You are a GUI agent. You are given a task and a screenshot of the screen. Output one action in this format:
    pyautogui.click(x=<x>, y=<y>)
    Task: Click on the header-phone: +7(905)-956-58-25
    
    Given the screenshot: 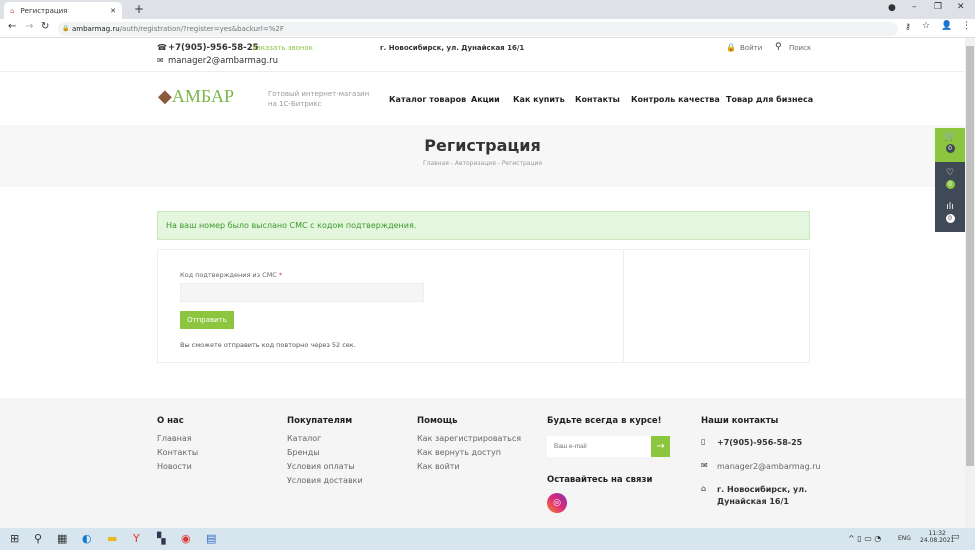 What is the action you would take?
    pyautogui.click(x=213, y=48)
    